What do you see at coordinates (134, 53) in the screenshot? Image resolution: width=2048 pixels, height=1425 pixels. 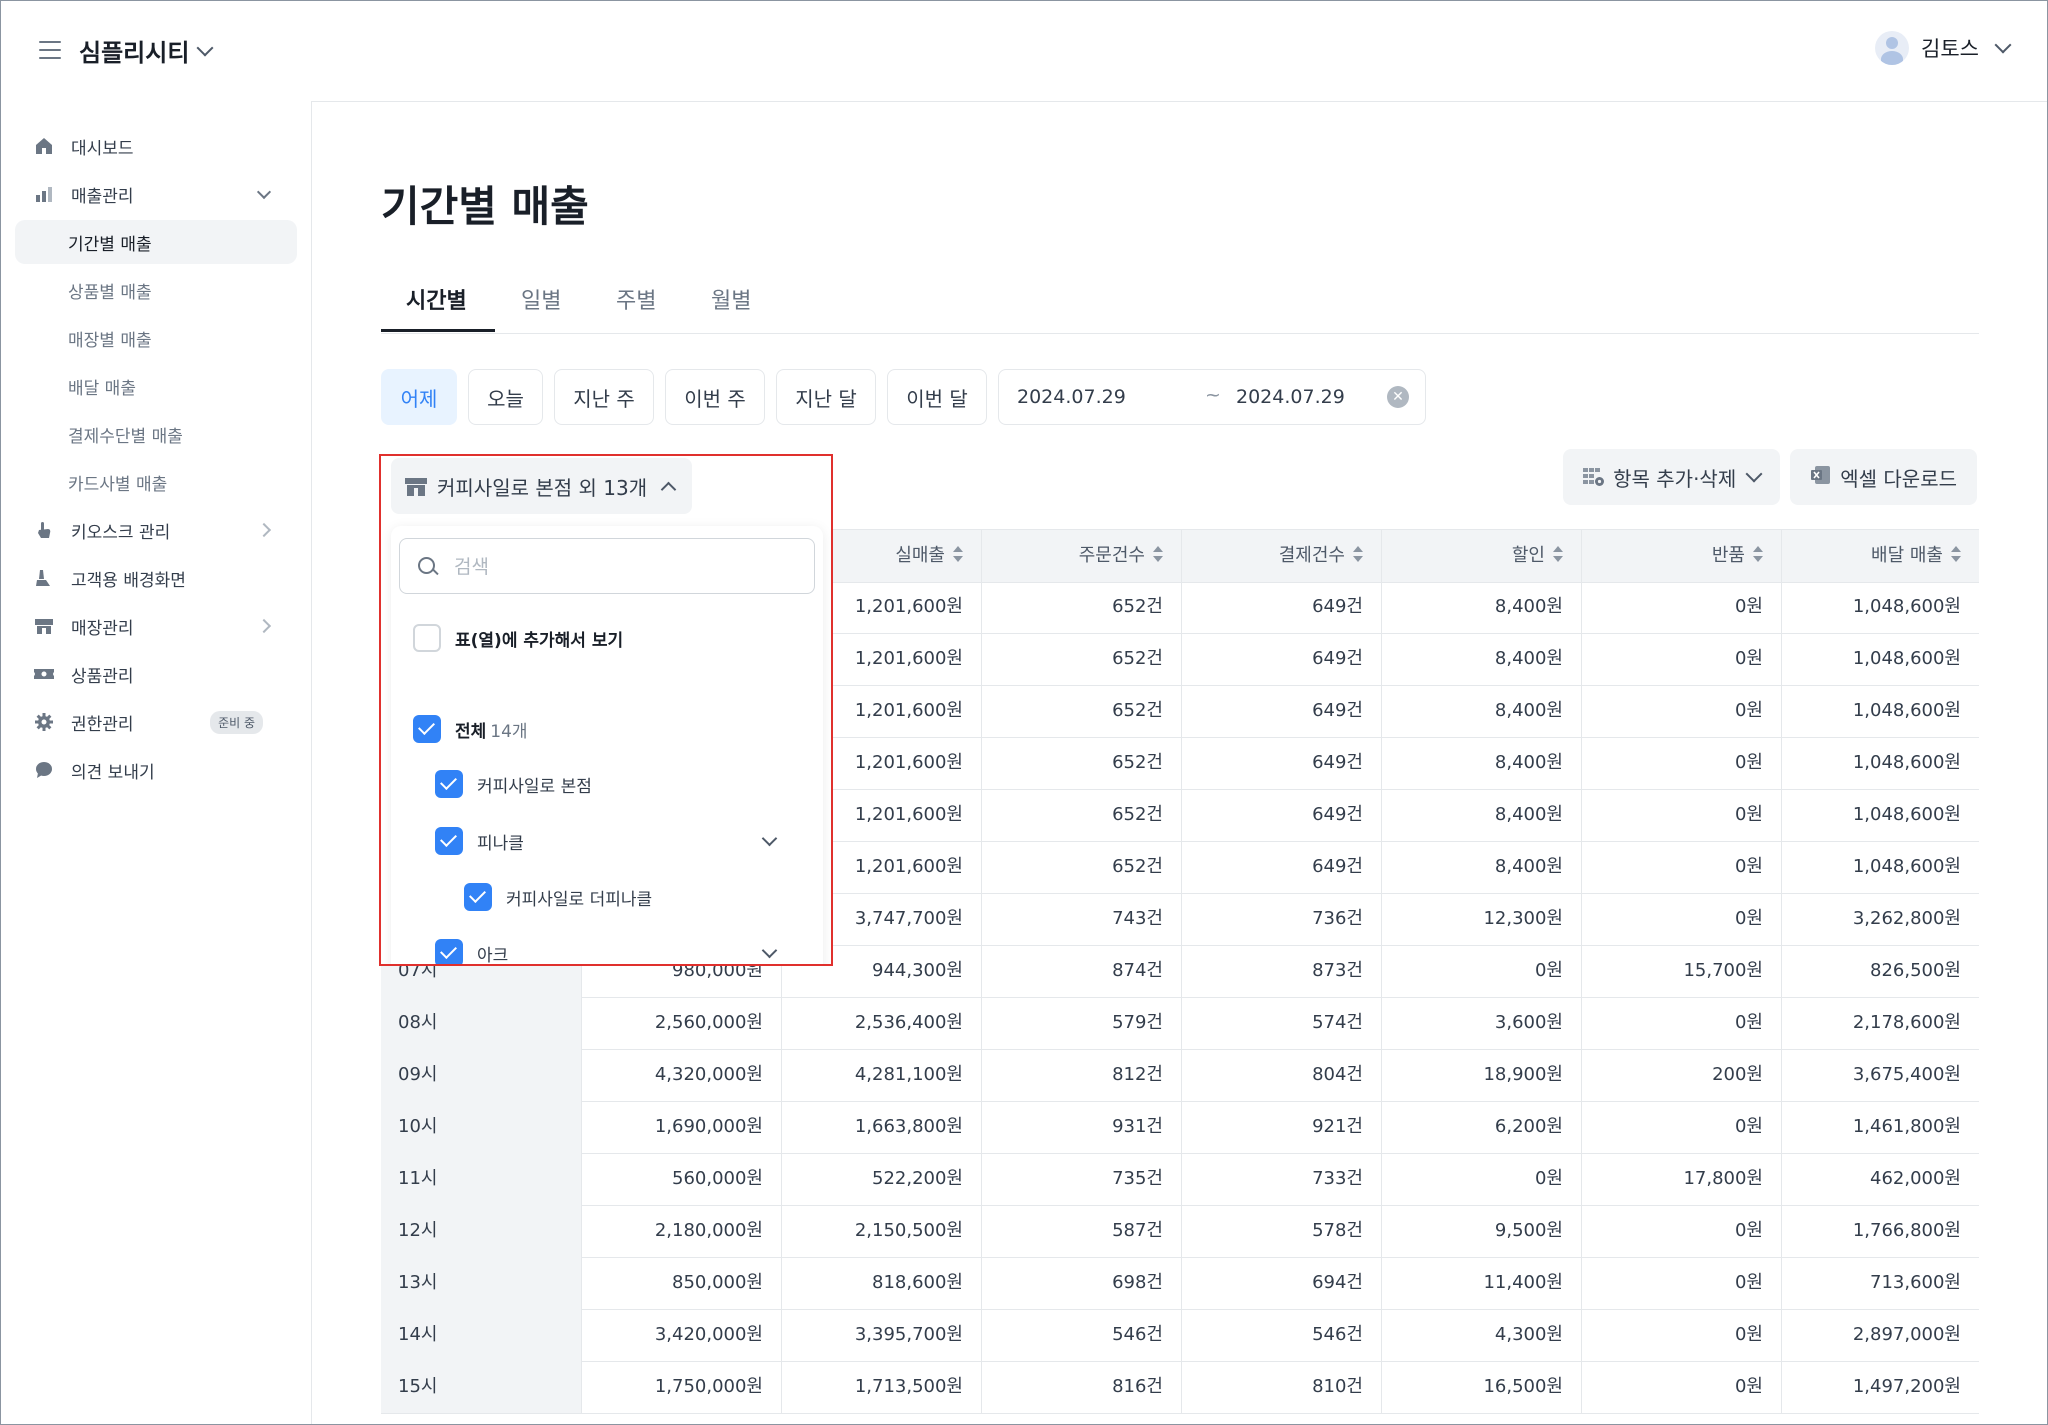 I see `brand-name: 심플리시티` at bounding box center [134, 53].